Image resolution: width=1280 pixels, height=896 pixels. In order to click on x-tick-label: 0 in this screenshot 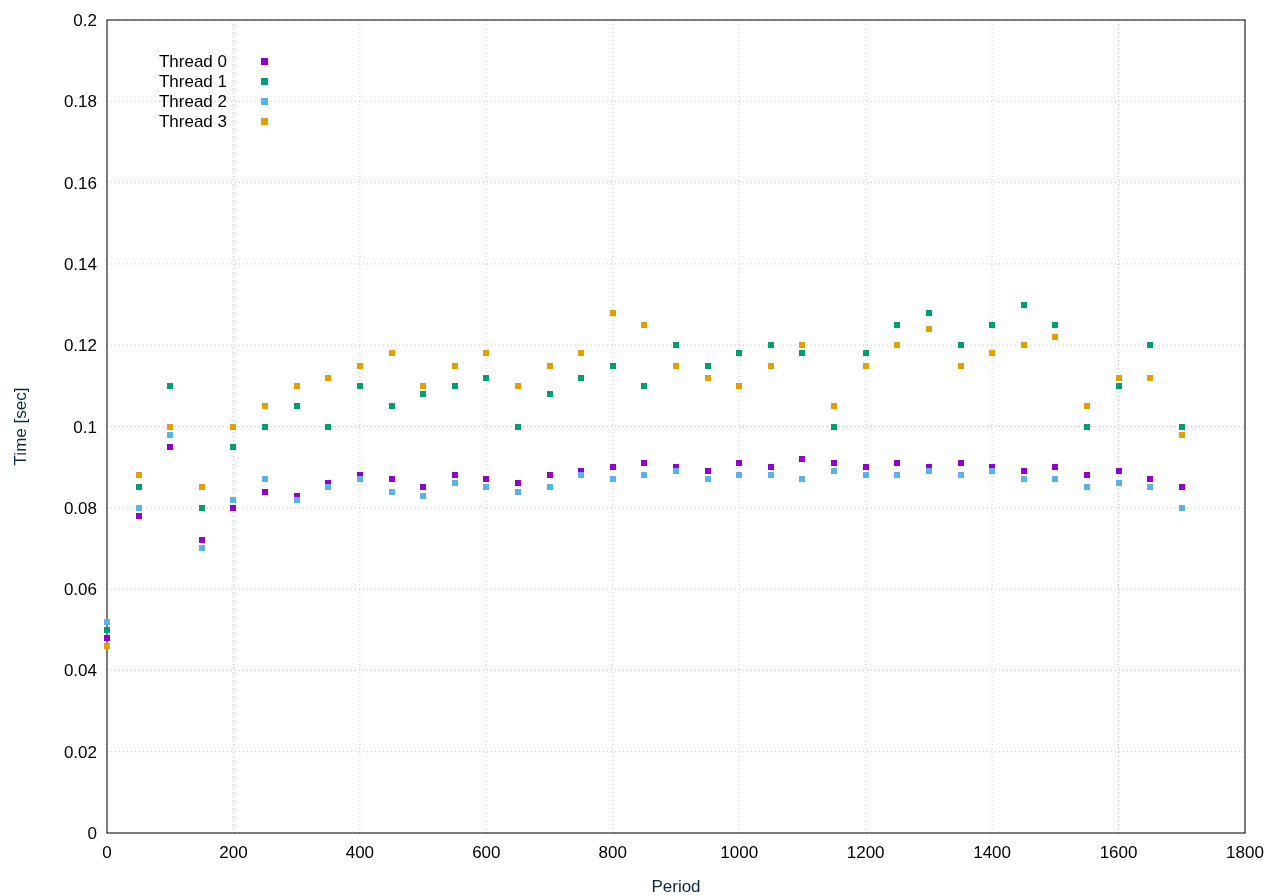, I will do `click(107, 852)`.